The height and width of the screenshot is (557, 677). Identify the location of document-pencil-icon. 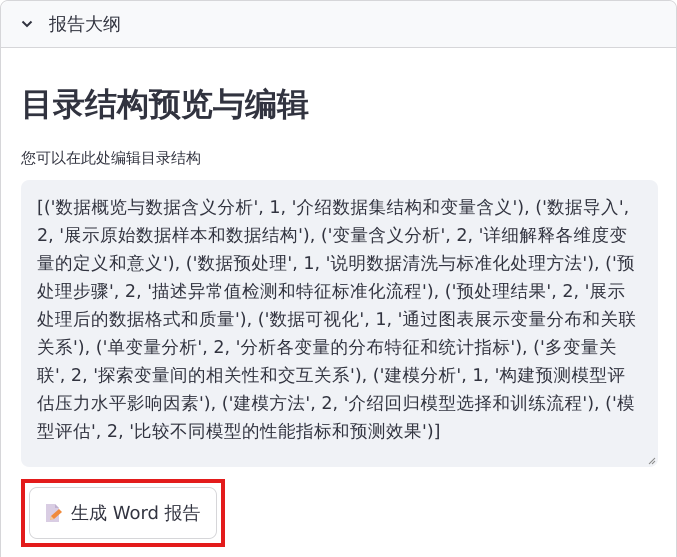
(54, 513).